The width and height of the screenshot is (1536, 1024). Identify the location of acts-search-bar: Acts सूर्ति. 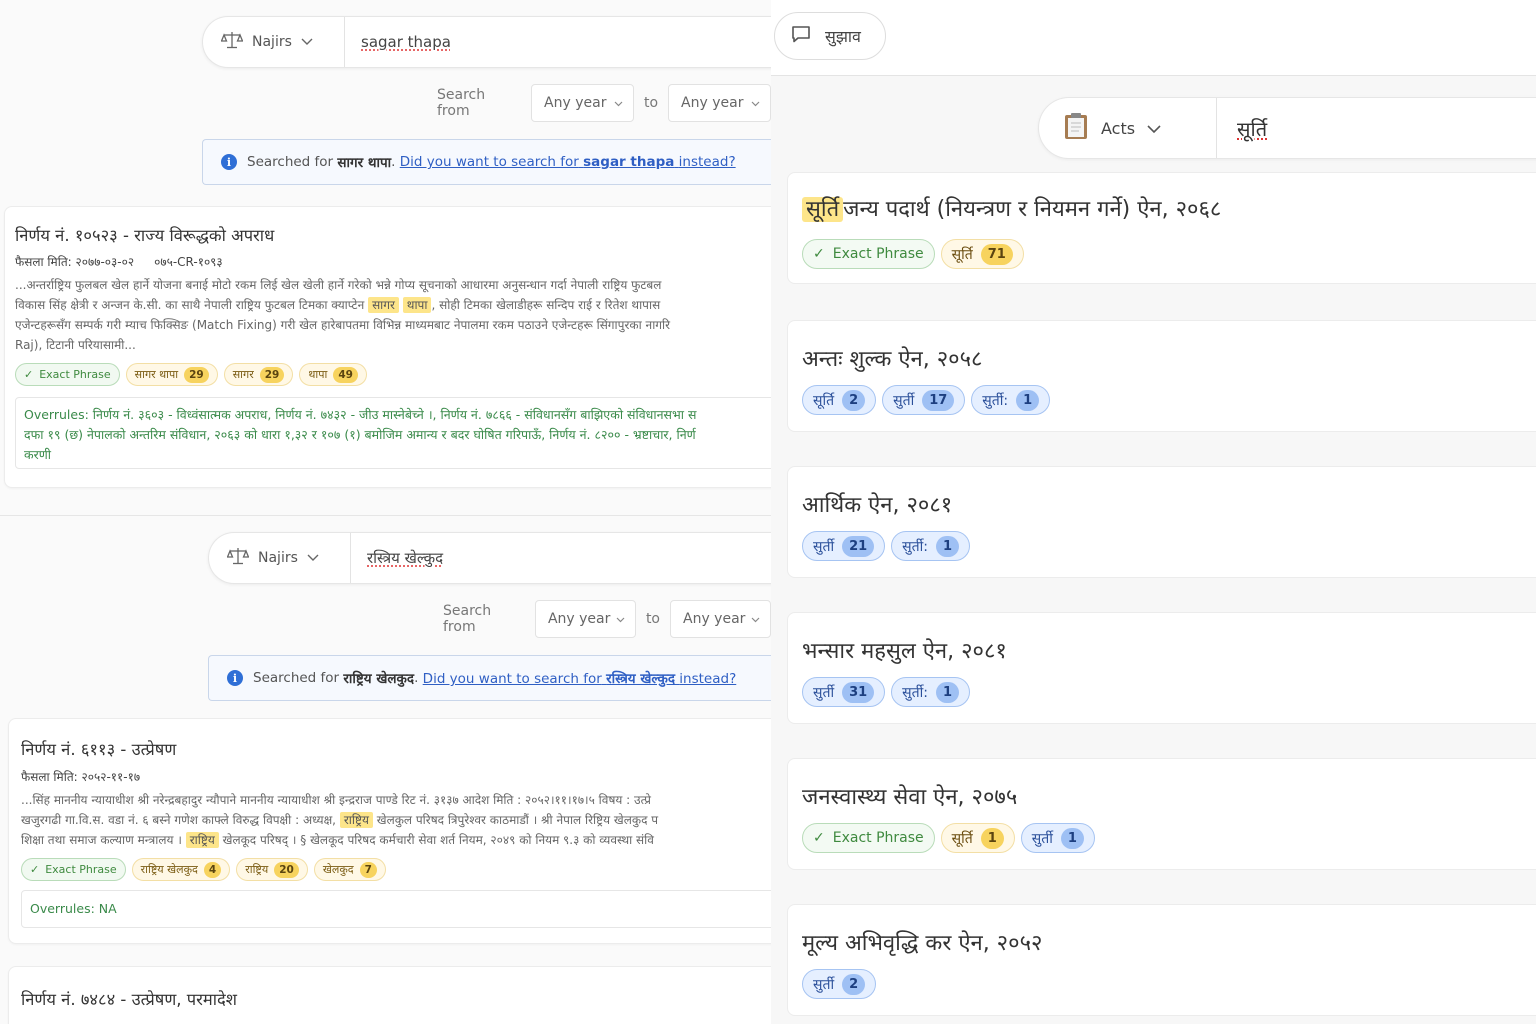
(1287, 128).